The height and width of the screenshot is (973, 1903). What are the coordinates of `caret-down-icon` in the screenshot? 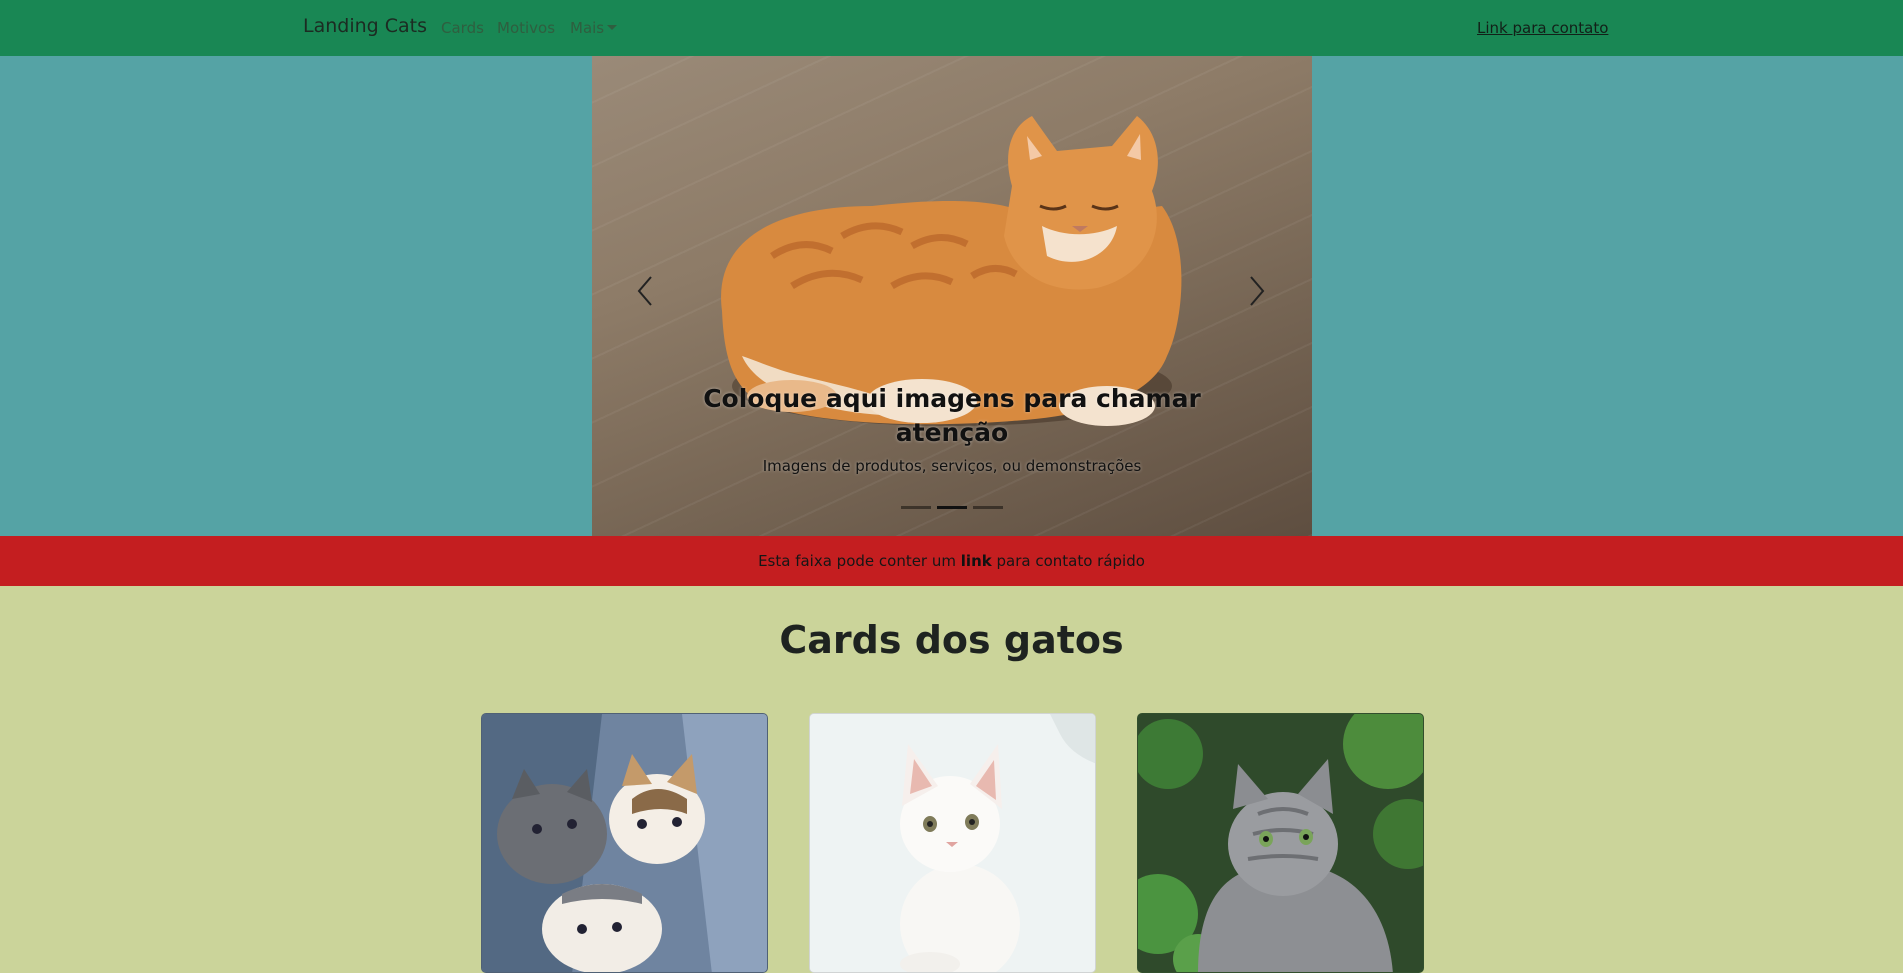 It's located at (612, 27).